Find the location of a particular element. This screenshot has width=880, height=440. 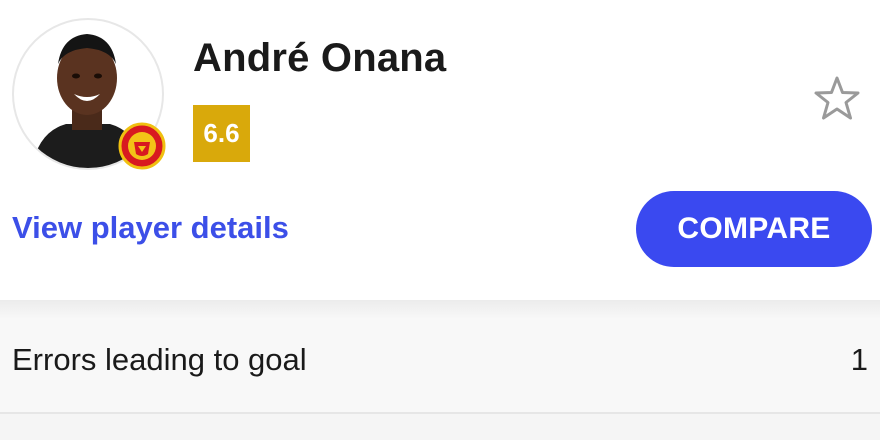

favorite-star-icon is located at coordinates (837, 98).